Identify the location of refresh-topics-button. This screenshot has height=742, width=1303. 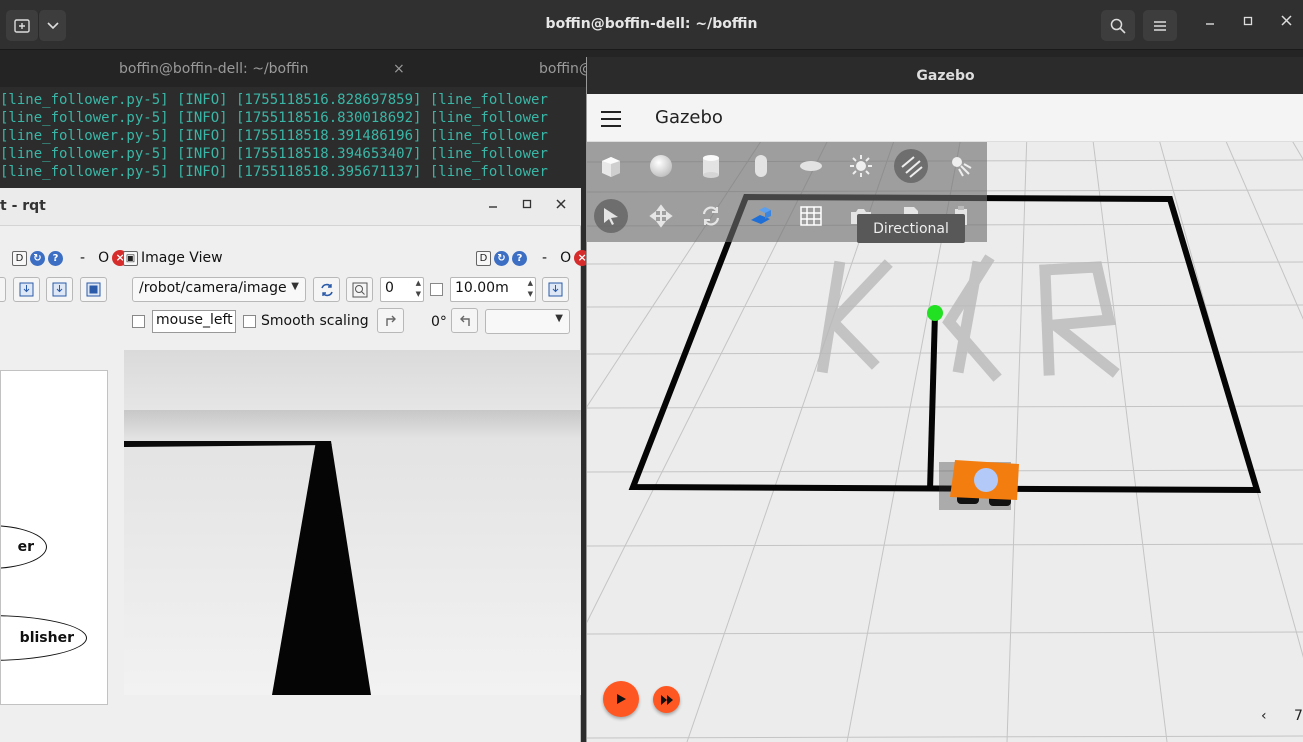
(326, 289).